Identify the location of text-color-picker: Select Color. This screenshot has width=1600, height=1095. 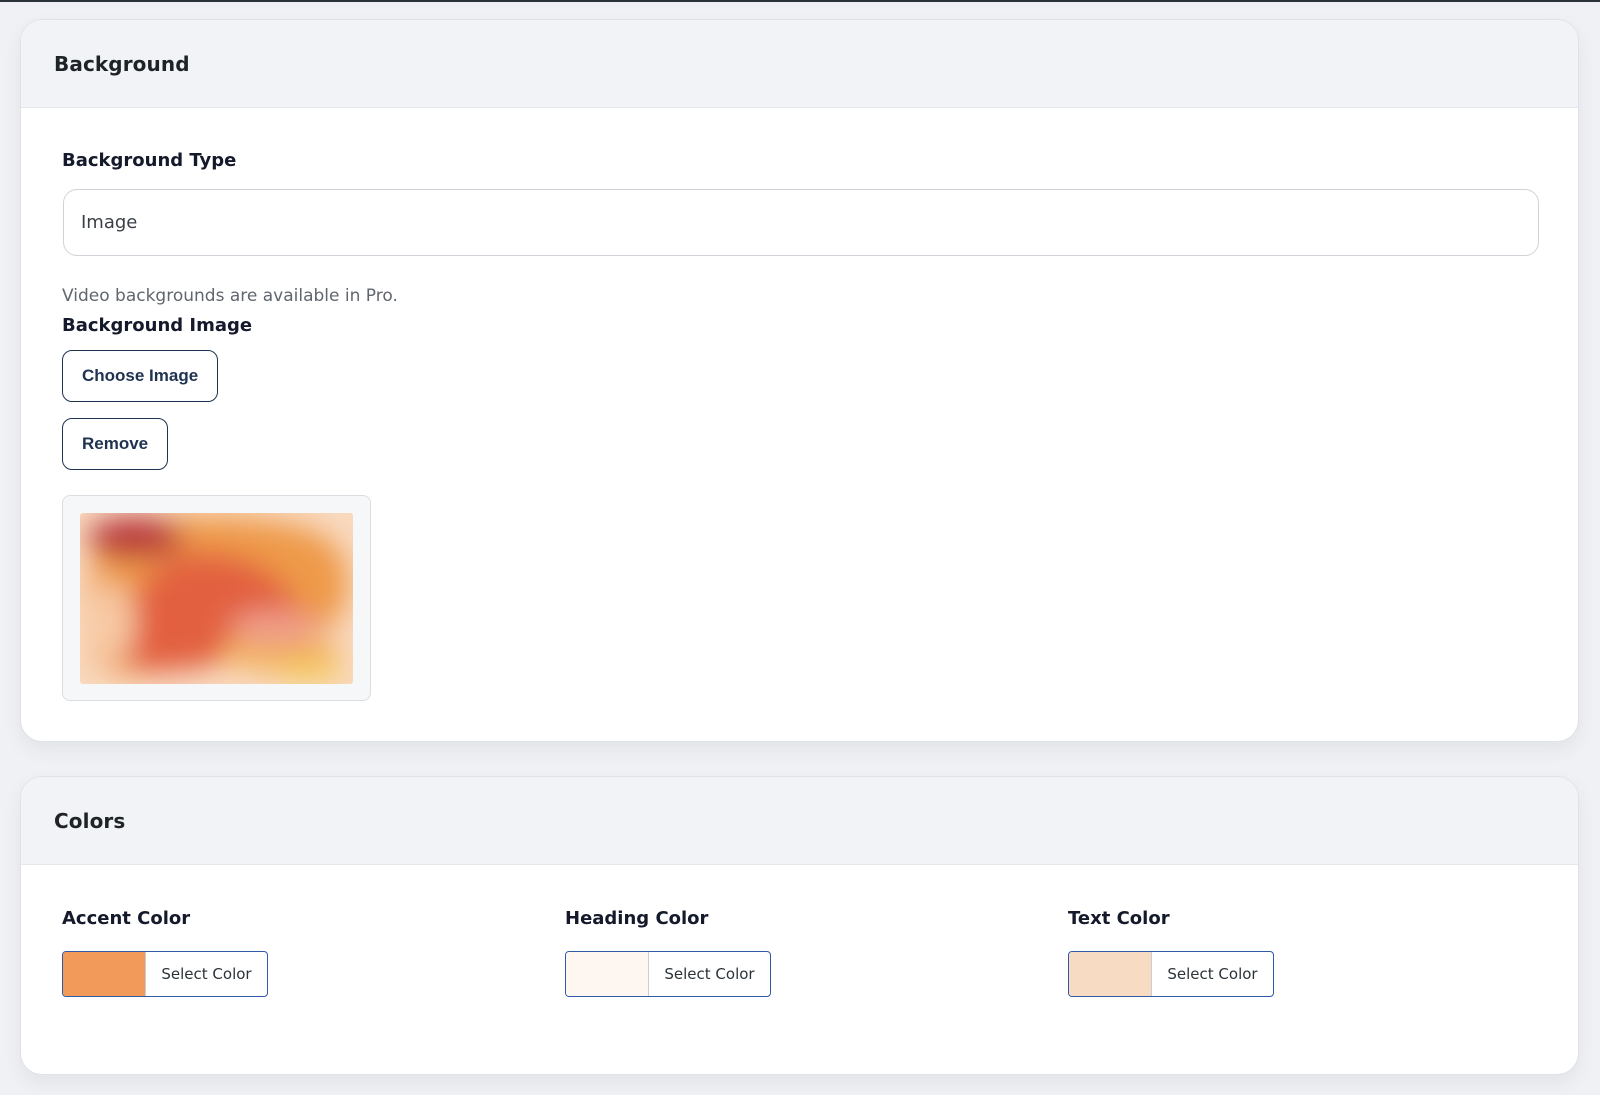
(1171, 974).